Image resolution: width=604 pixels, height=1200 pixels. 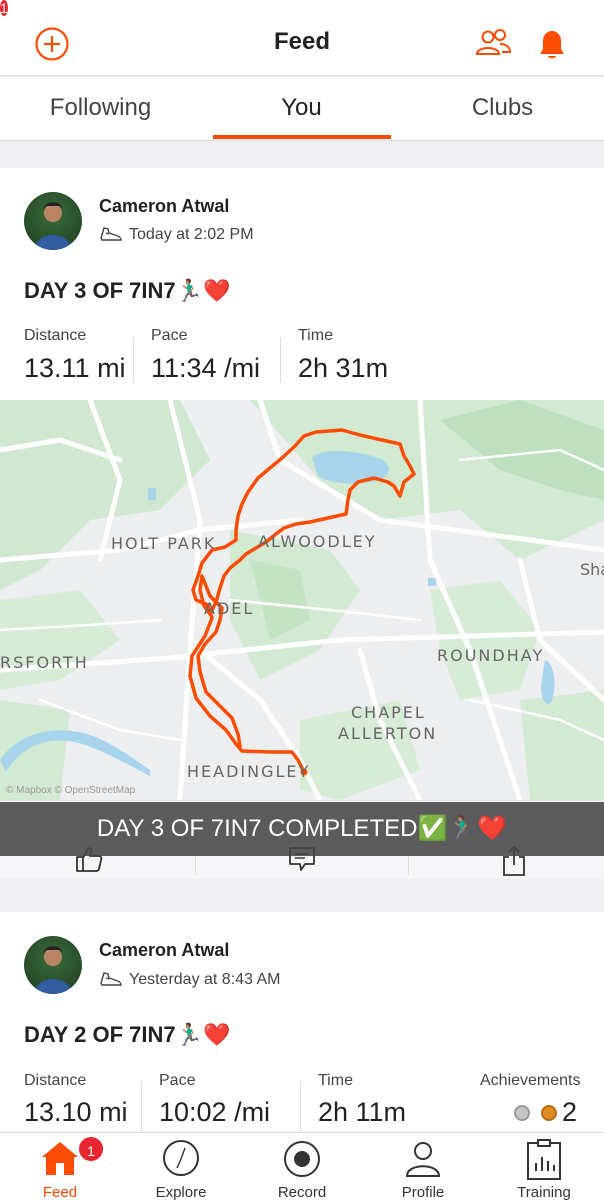 What do you see at coordinates (301, 41) in the screenshot?
I see `page-title: Feed` at bounding box center [301, 41].